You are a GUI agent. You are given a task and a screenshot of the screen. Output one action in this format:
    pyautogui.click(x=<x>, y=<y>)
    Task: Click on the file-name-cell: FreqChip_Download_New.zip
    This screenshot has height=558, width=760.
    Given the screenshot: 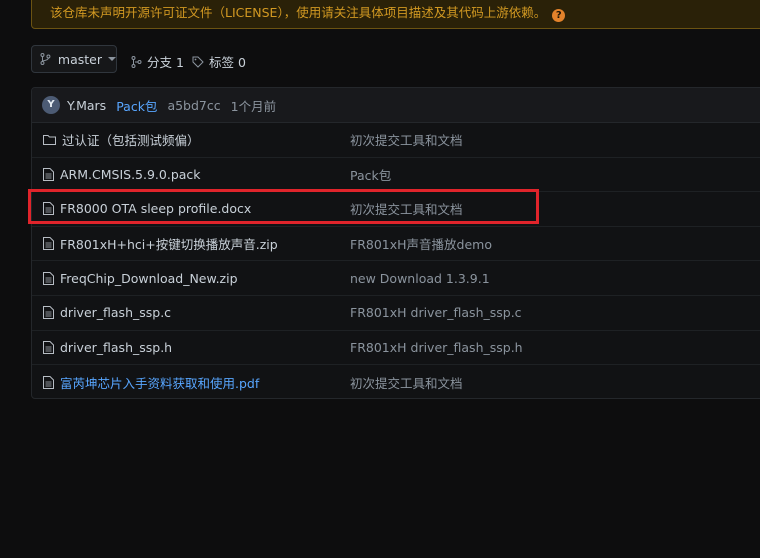 What is the action you would take?
    pyautogui.click(x=140, y=278)
    